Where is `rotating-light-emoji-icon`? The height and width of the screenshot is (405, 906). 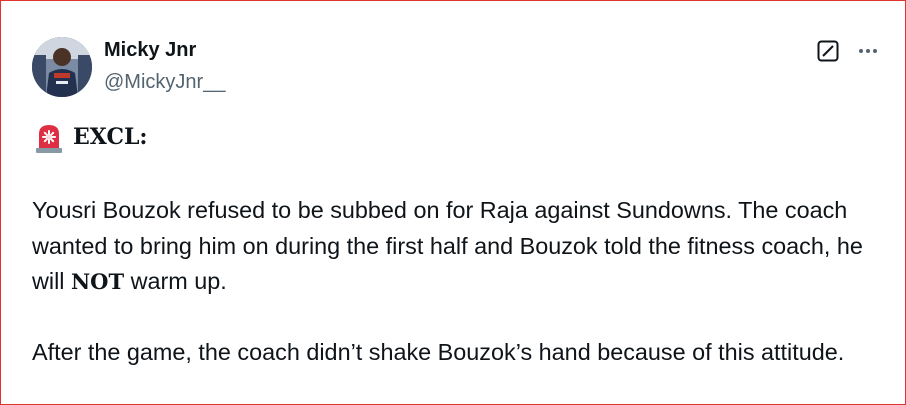
rotating-light-emoji-icon is located at coordinates (49, 138).